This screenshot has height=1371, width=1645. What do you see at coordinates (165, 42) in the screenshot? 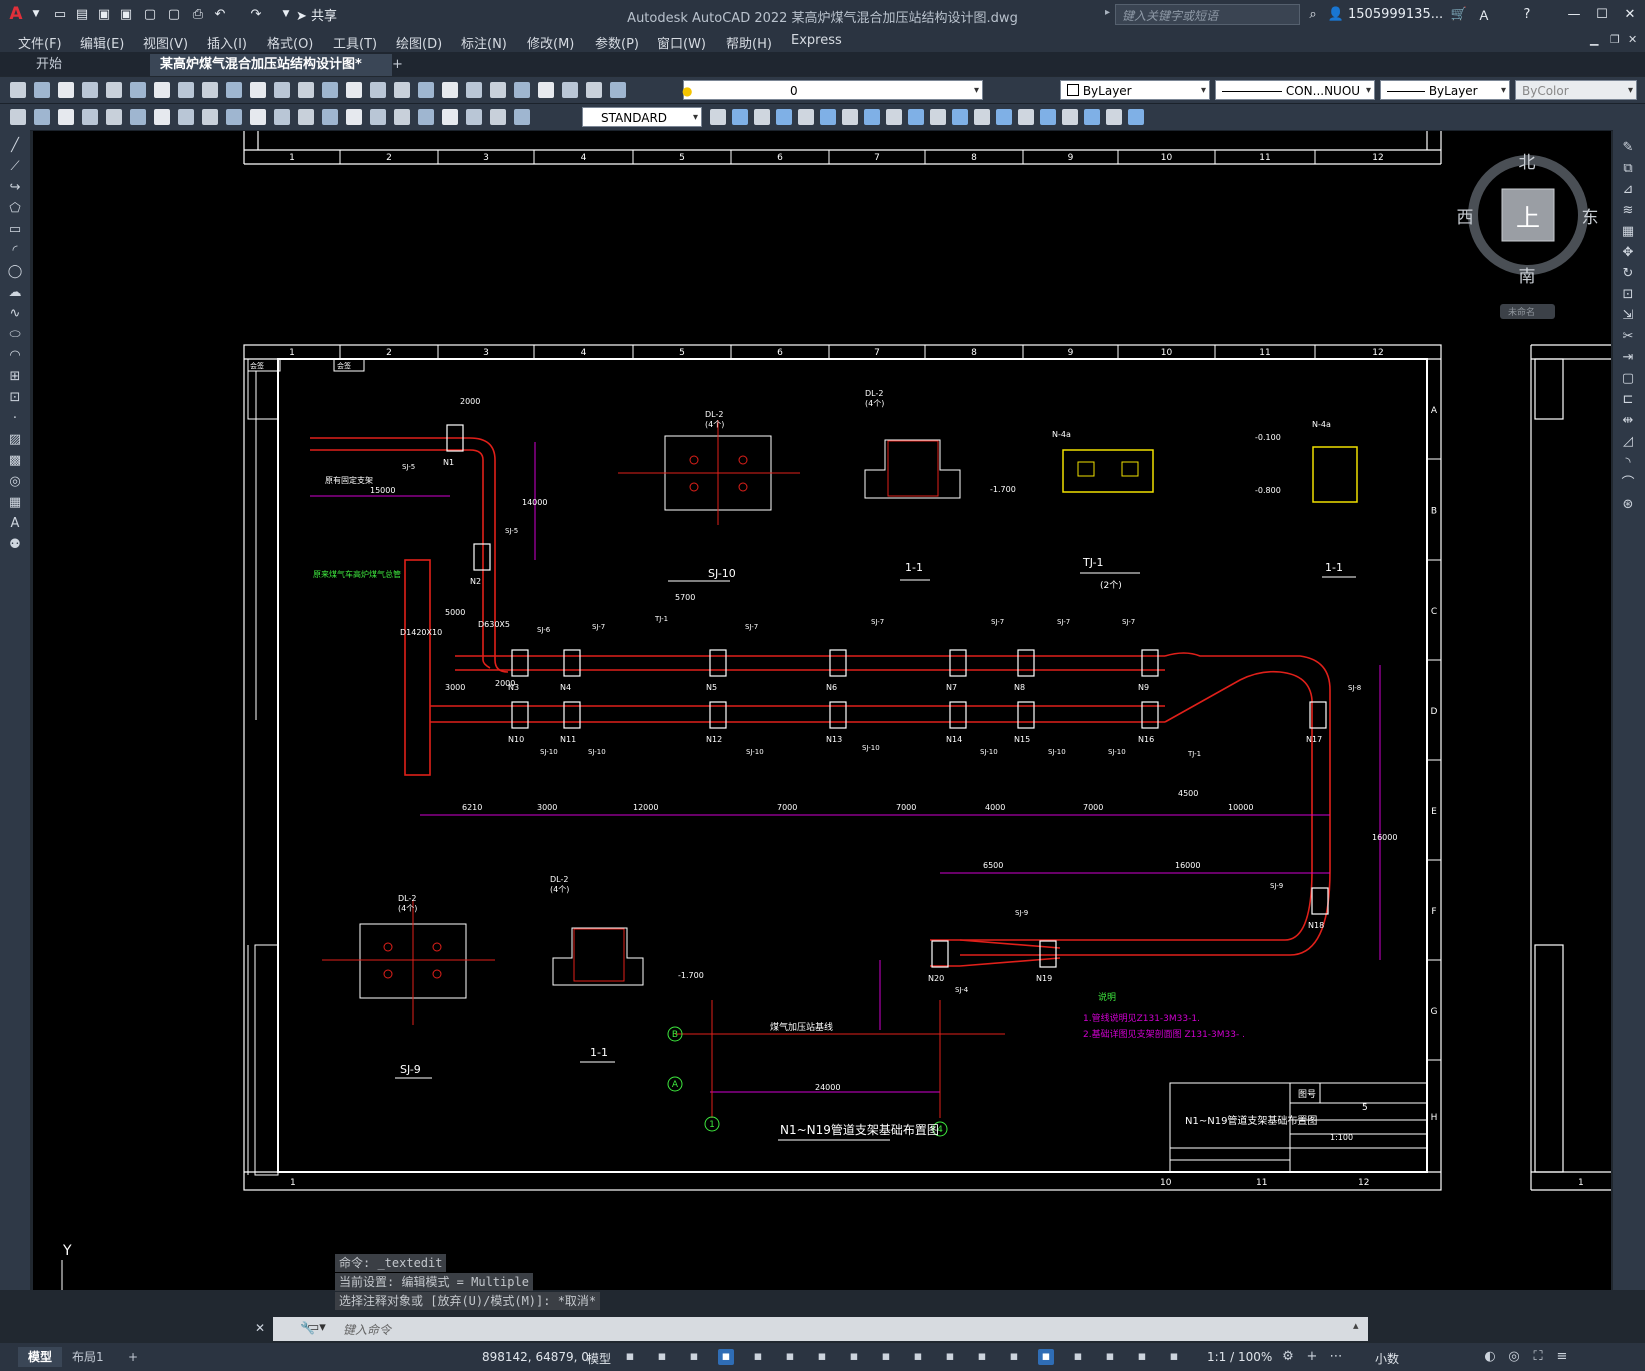
I see `menu-view: 视图(V)` at bounding box center [165, 42].